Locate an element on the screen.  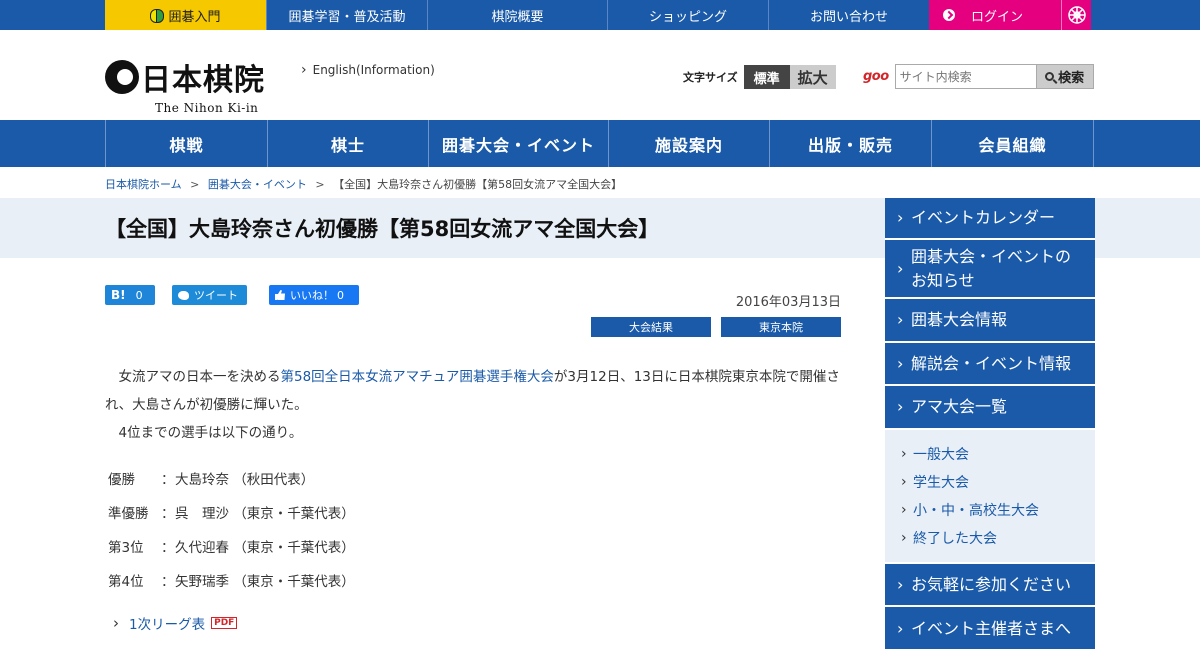
font-size-switcher: 文字サイズ 標準 拡大 is located at coordinates (759, 77).